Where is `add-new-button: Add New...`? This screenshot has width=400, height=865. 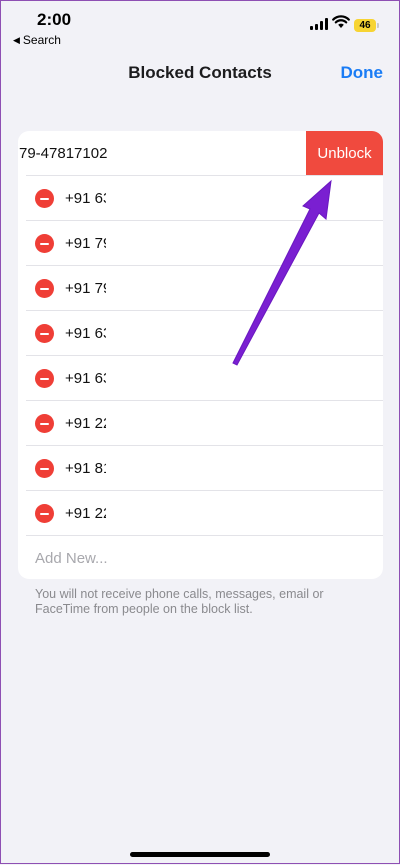 add-new-button: Add New... is located at coordinates (71, 557).